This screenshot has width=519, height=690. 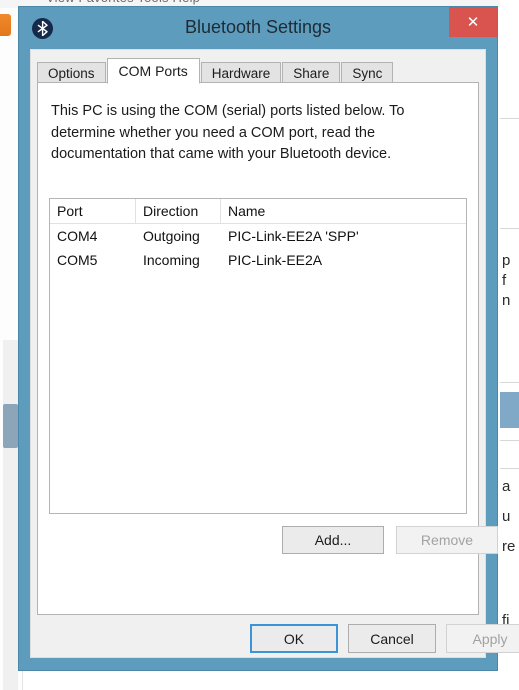 I want to click on background-text-fragment: re, so click(x=509, y=546).